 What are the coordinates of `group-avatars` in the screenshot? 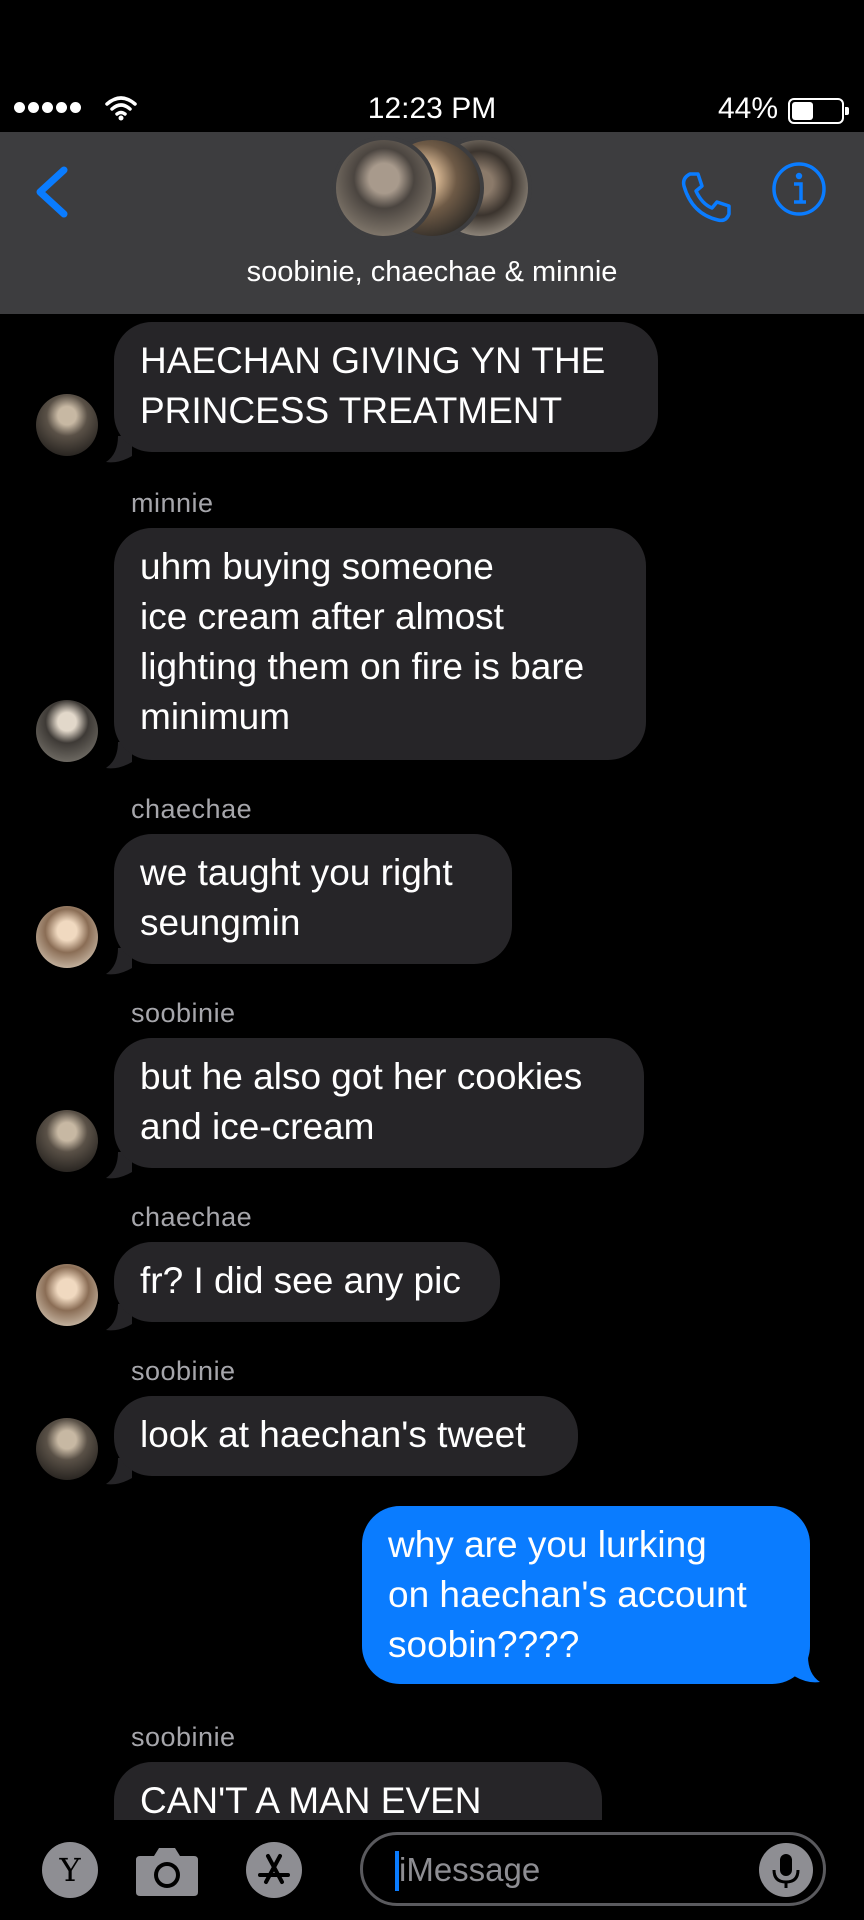 It's located at (432, 188).